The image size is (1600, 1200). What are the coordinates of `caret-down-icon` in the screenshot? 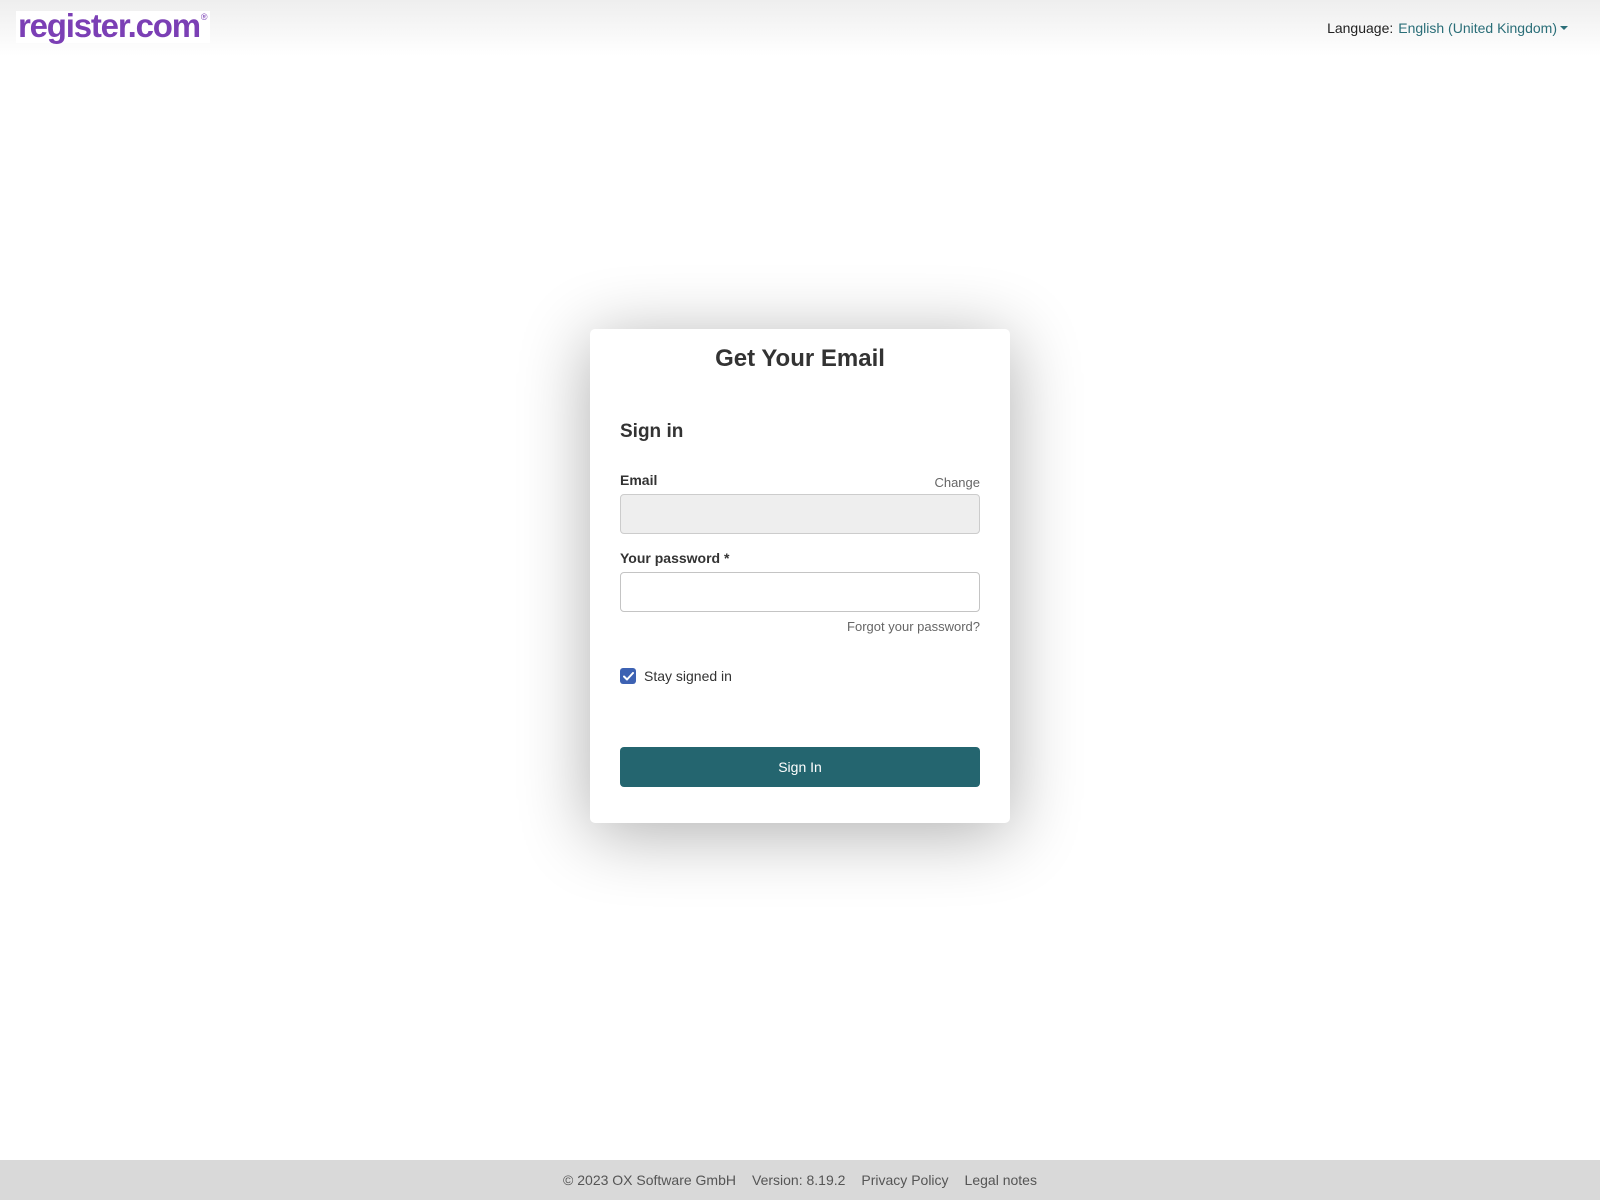 It's located at (1564, 28).